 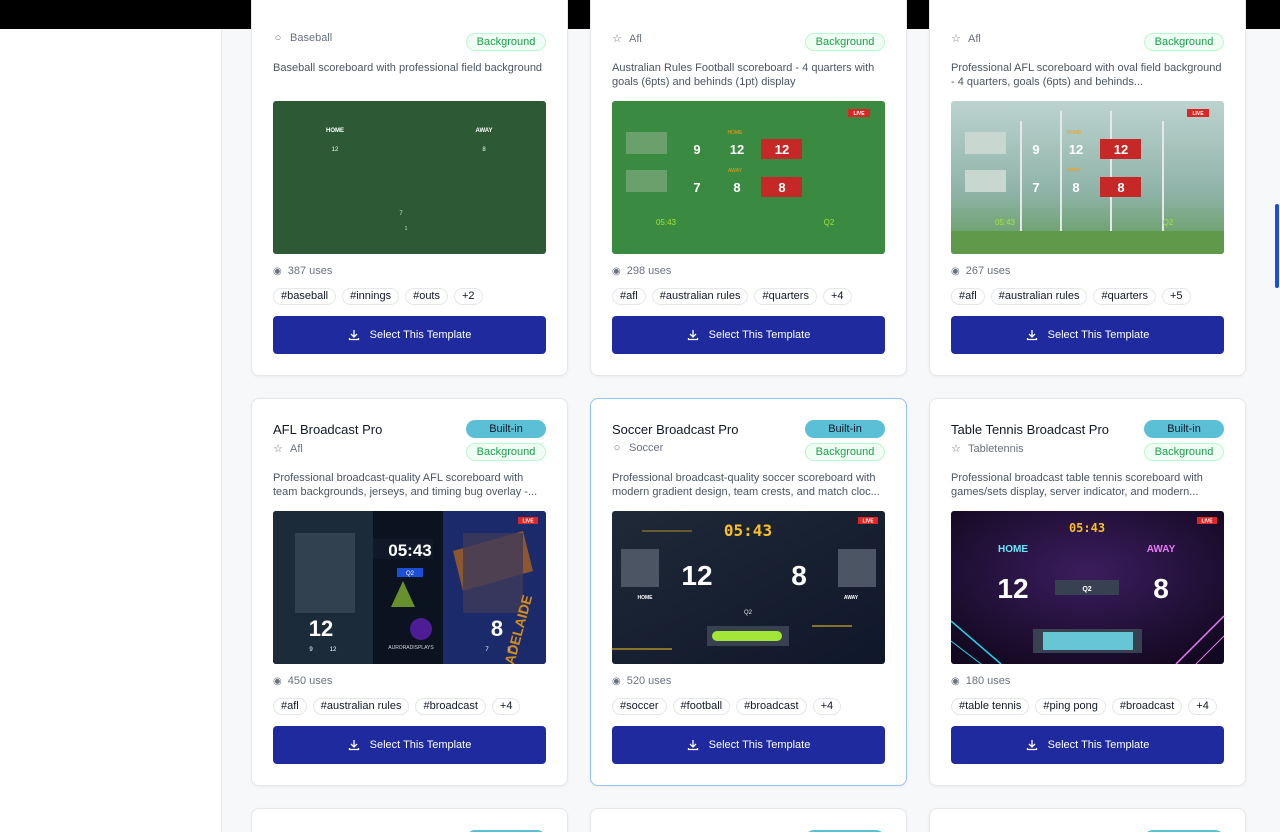 I want to click on preview-away-behinds: 8, so click(x=736, y=187).